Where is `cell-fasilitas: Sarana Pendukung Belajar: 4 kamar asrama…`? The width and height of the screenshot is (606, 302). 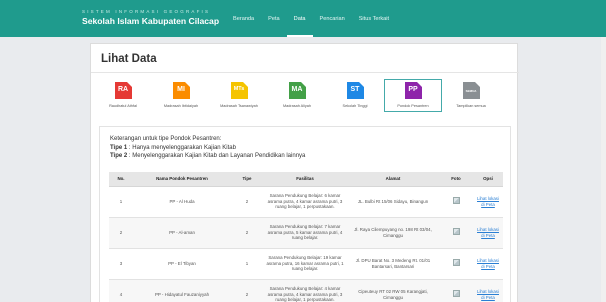
cell-fasilitas: Sarana Pendukung Belajar: 4 kamar asrama… is located at coordinates (305, 290).